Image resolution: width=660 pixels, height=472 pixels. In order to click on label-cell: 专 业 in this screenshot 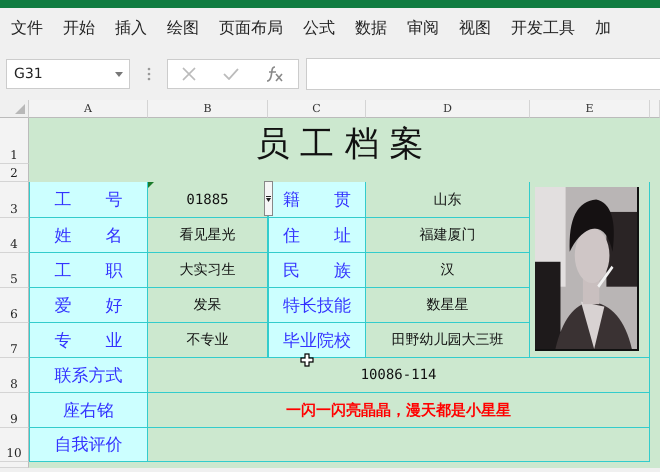, I will do `click(88, 340)`.